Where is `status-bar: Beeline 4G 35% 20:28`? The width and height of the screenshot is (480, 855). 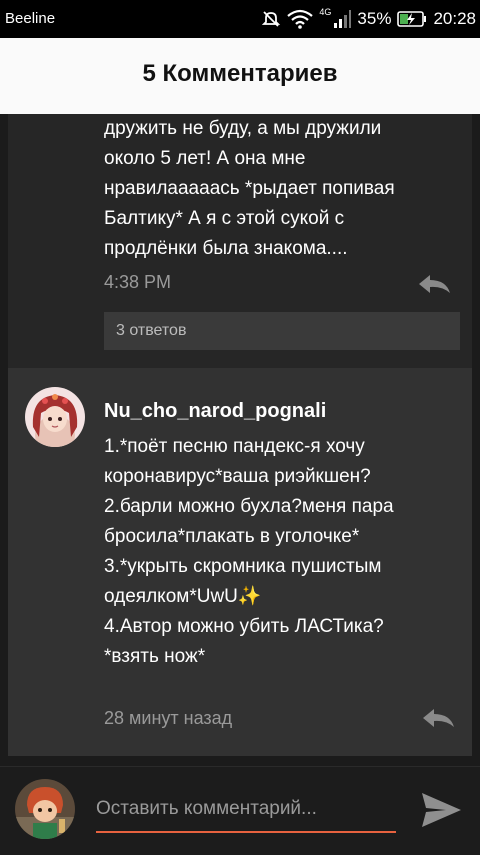
status-bar: Beeline 4G 35% 20:28 is located at coordinates (240, 19).